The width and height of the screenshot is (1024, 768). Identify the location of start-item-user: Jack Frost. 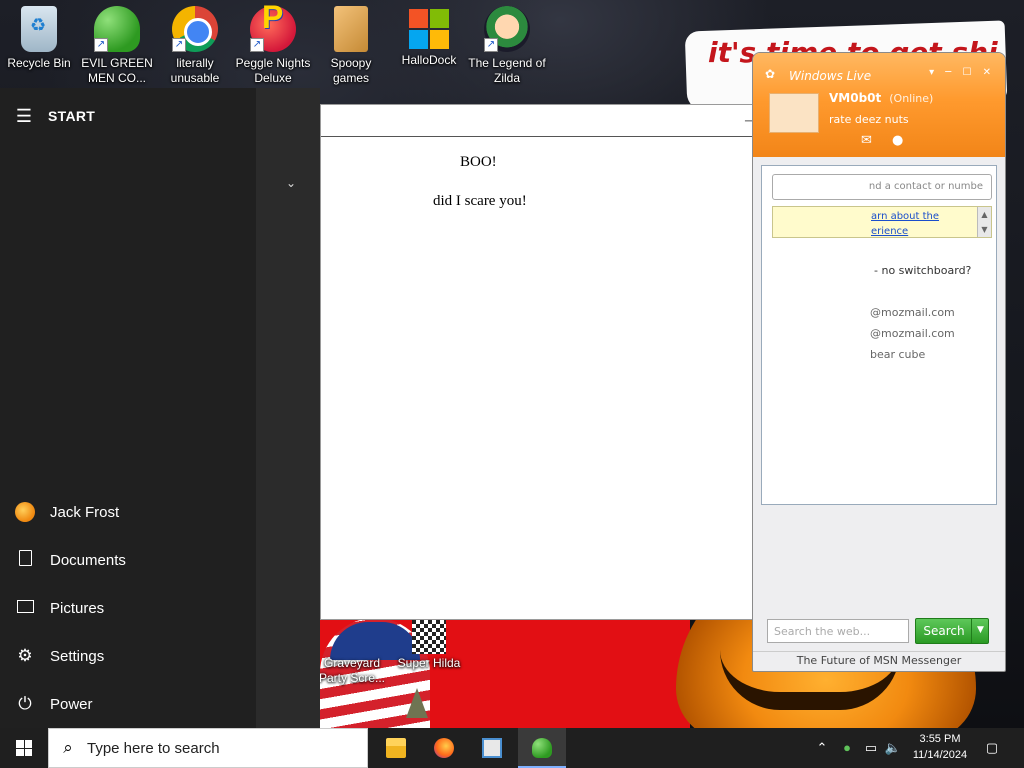
(128, 512).